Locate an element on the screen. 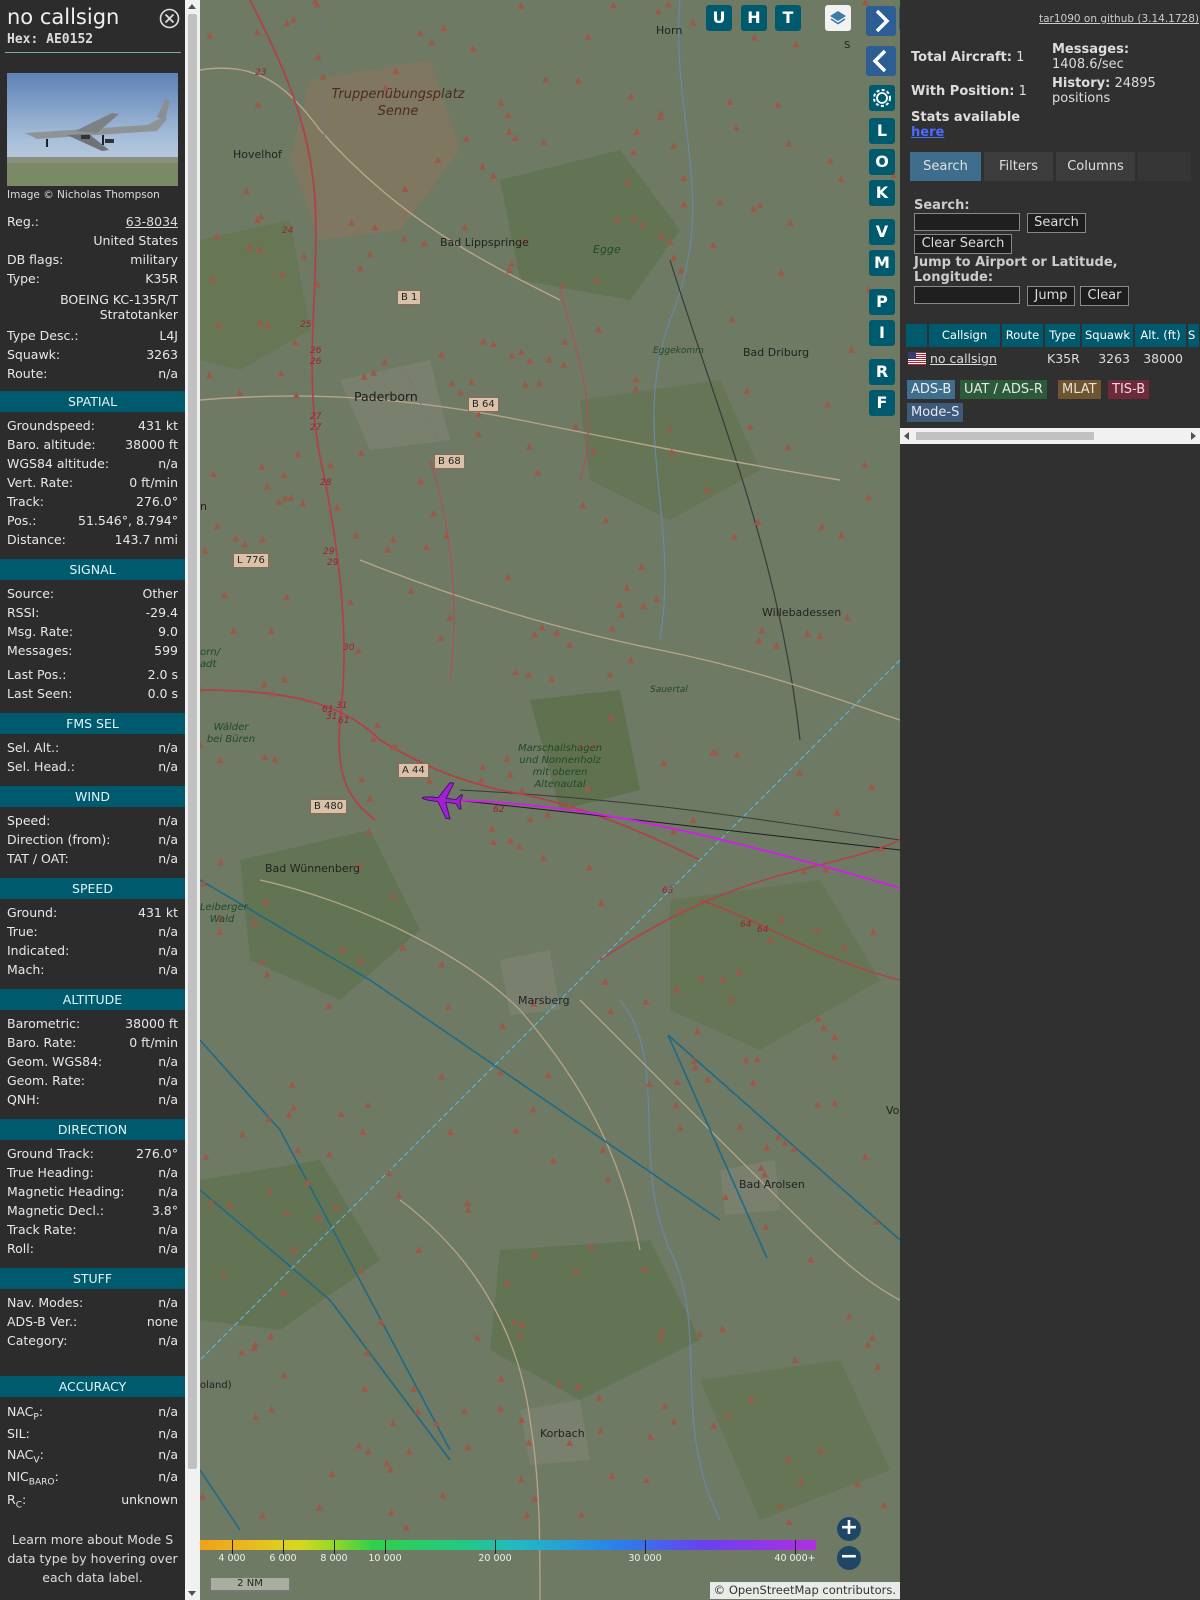 The image size is (1200, 1600). map-label-bad-driburg: Bad Driburg is located at coordinates (776, 352).